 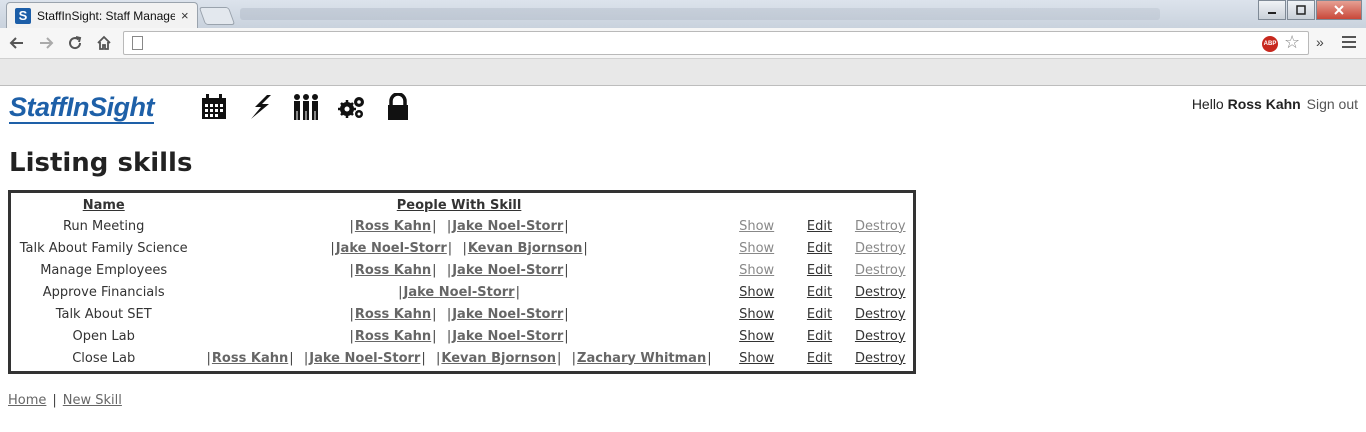 What do you see at coordinates (102, 15) in the screenshot?
I see `browser-tab: S StaffInSight: Staff Manage ×` at bounding box center [102, 15].